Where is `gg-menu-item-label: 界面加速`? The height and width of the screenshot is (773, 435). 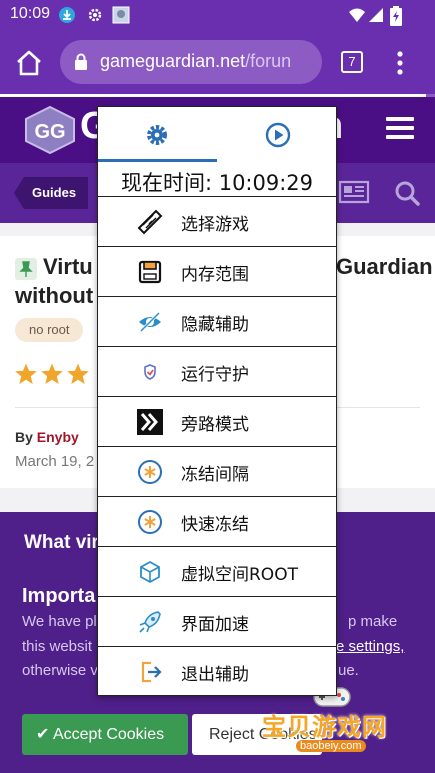
gg-menu-item-label: 界面加速 is located at coordinates (215, 625).